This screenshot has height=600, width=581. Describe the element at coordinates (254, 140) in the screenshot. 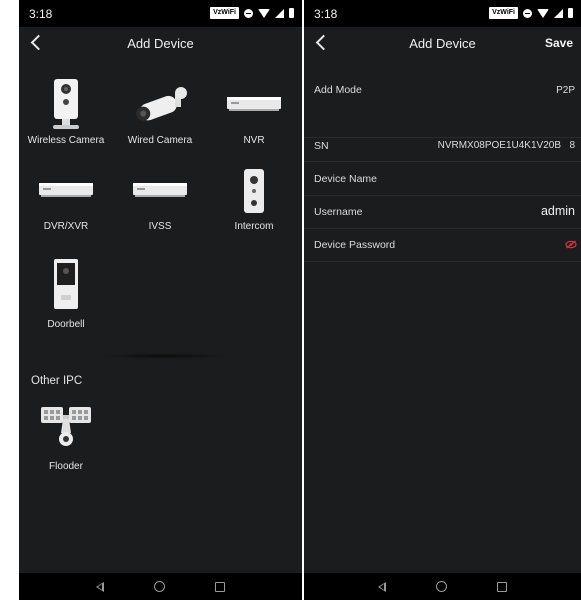

I see `device-label: NVR` at that location.